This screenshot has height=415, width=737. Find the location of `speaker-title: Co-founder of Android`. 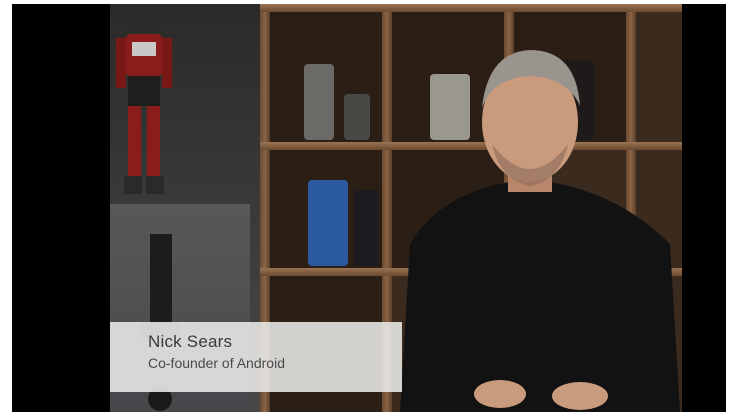

speaker-title: Co-founder of Android is located at coordinates (216, 363).